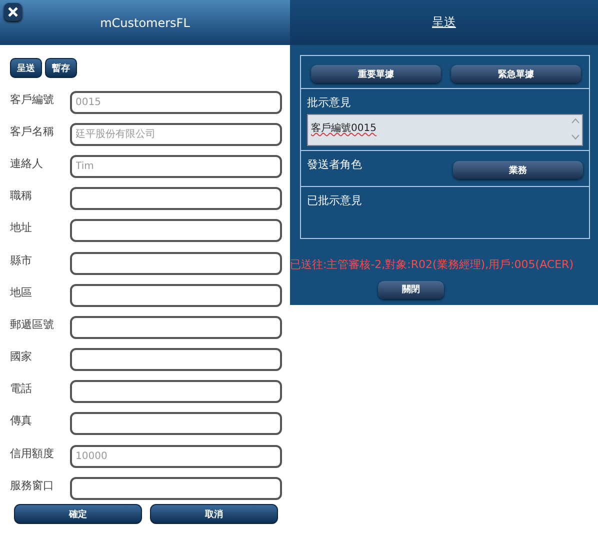 Image resolution: width=598 pixels, height=535 pixels. I want to click on priority-button: 緊急單據, so click(516, 74).